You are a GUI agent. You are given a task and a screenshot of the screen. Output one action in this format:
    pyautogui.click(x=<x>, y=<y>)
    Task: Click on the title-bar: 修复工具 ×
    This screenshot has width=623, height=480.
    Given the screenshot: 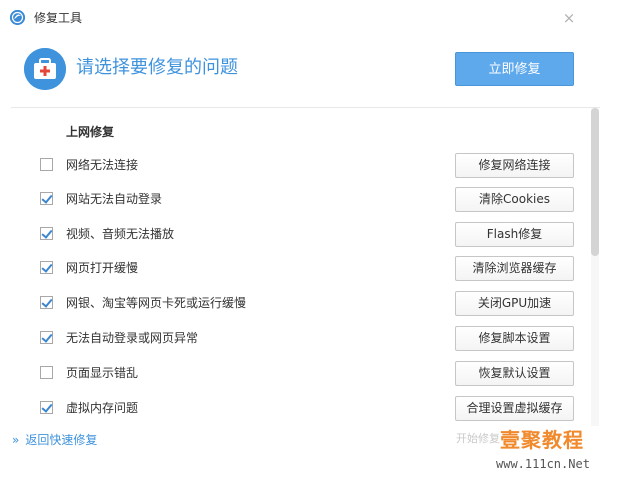 What is the action you would take?
    pyautogui.click(x=311, y=17)
    